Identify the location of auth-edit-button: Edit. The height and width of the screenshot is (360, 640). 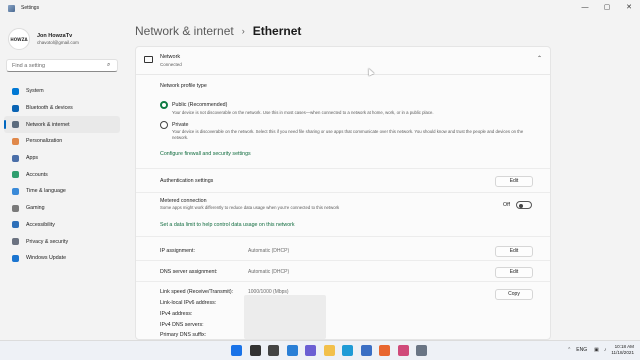
(514, 181).